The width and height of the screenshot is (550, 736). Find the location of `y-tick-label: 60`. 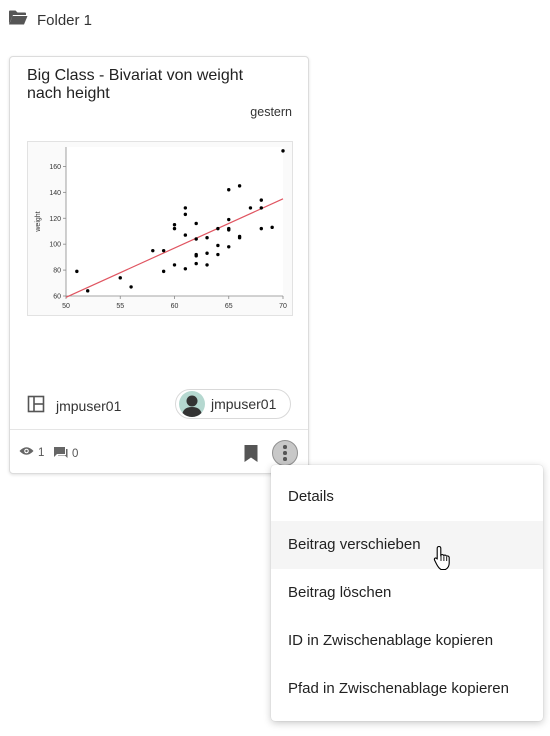

y-tick-label: 60 is located at coordinates (57, 297).